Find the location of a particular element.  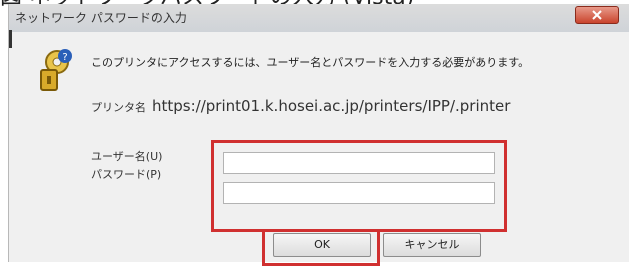

close-icon is located at coordinates (597, 15).